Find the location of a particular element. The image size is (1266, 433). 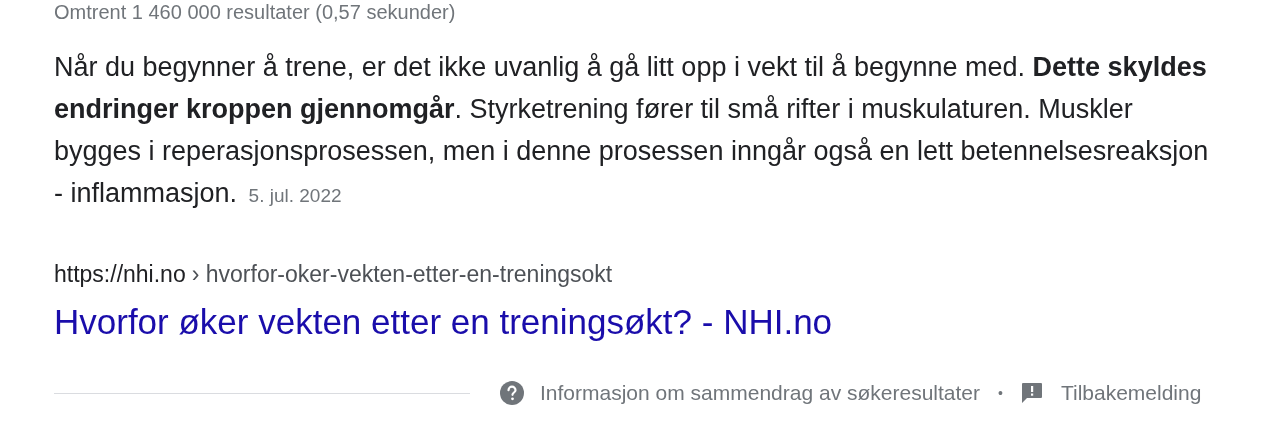

feedback-link: Tilbakemelding is located at coordinates (1131, 393).